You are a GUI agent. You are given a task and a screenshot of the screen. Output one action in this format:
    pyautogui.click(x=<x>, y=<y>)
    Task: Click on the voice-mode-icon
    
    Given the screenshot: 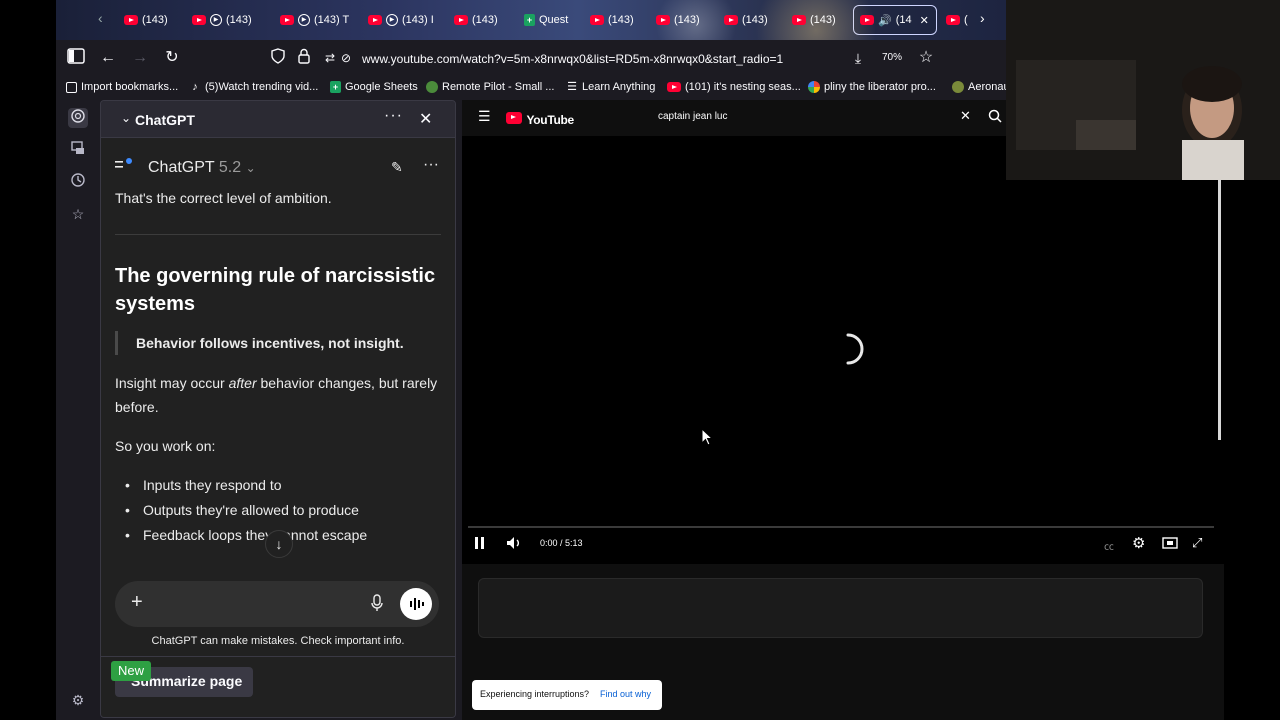 What is the action you would take?
    pyautogui.click(x=416, y=604)
    